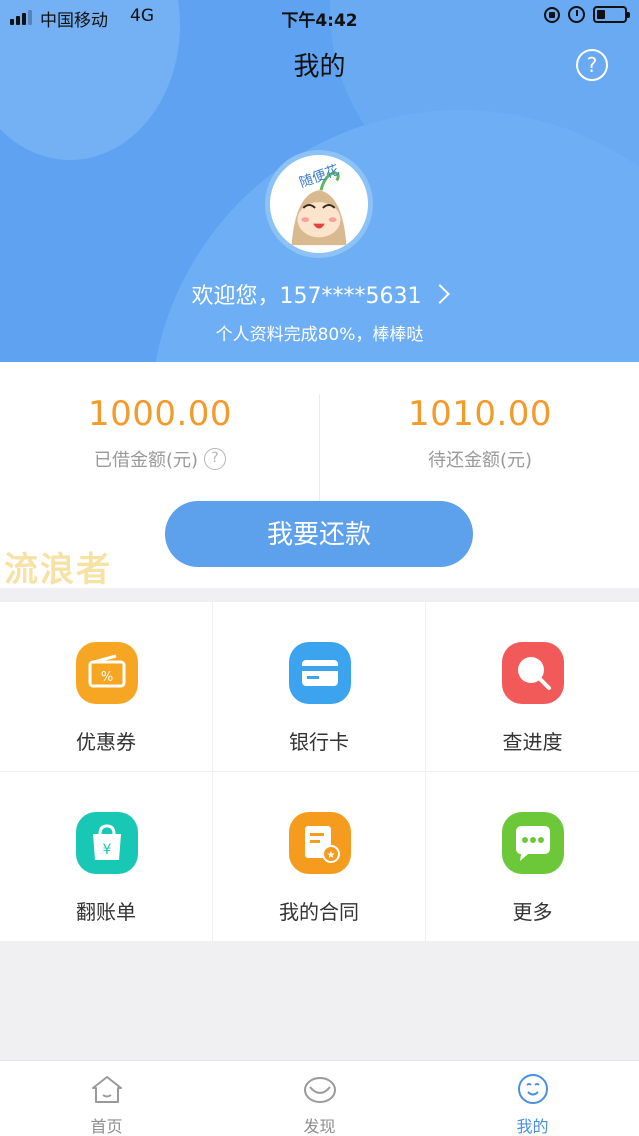 The height and width of the screenshot is (1136, 639). I want to click on avatar: 随便花, so click(319, 204).